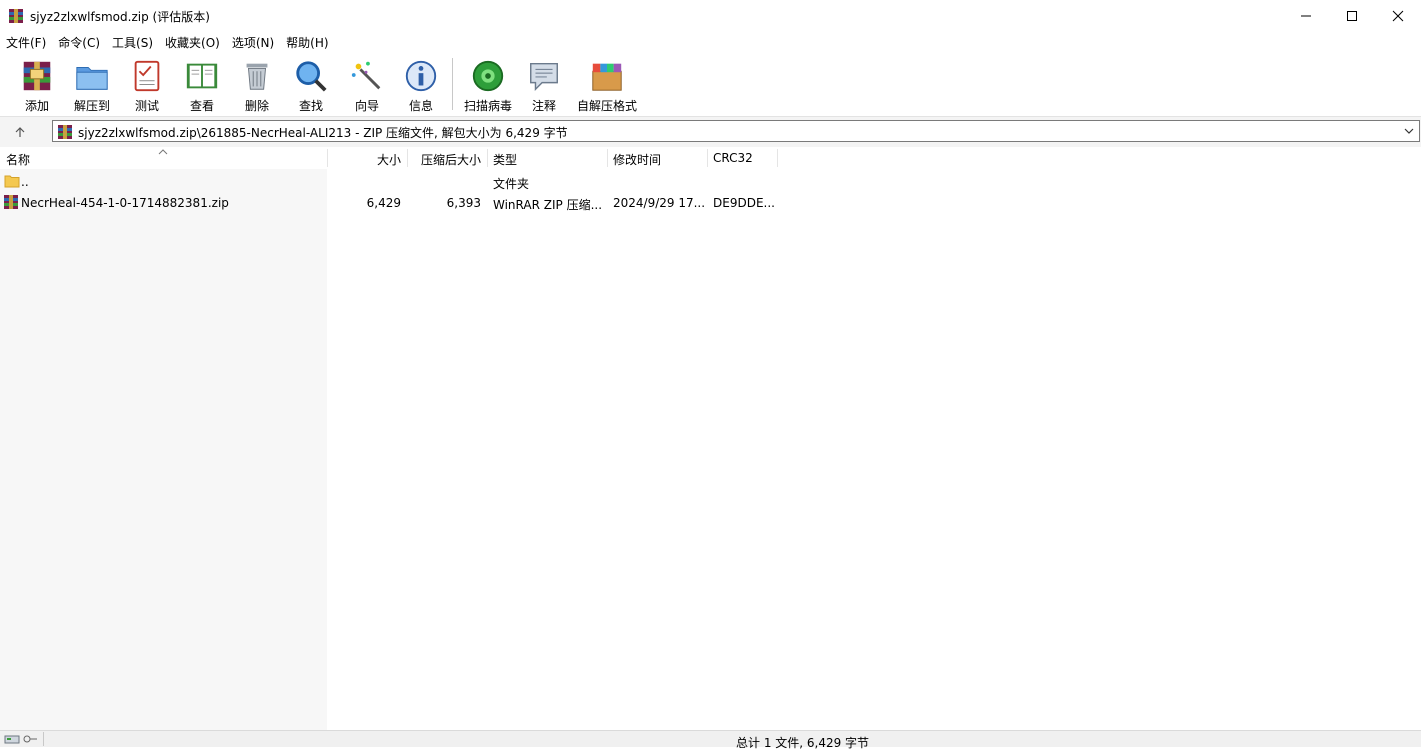 This screenshot has width=1421, height=751. I want to click on header-modified: 修改时间, so click(637, 159).